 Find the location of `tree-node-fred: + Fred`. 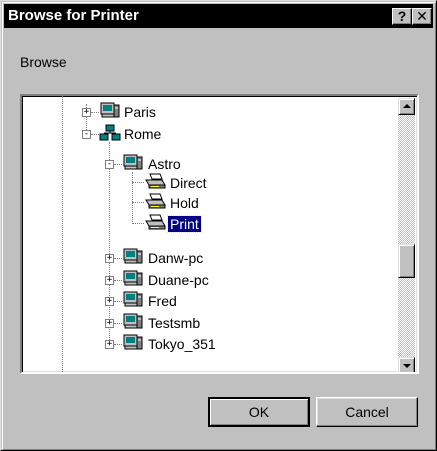

tree-node-fred: + Fred is located at coordinates (122, 301).